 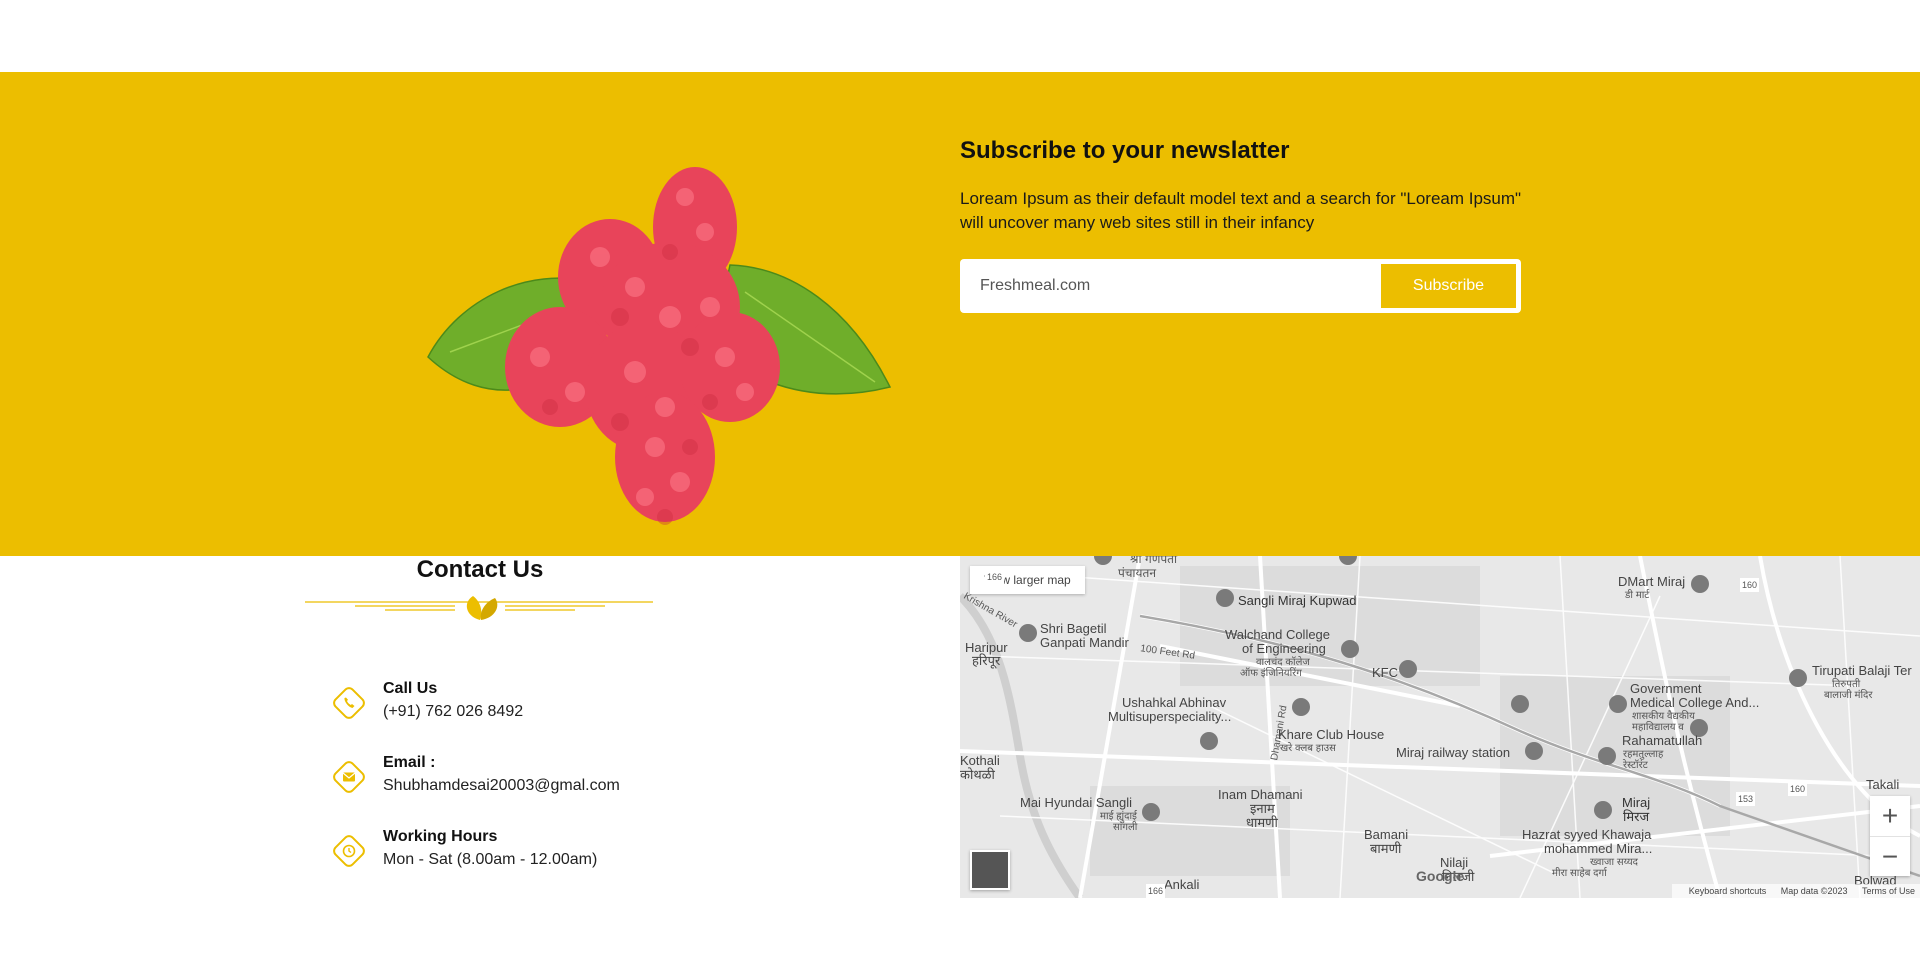 What do you see at coordinates (1271, 673) in the screenshot?
I see `map-label: ऑफ इंजिनियरिंग` at bounding box center [1271, 673].